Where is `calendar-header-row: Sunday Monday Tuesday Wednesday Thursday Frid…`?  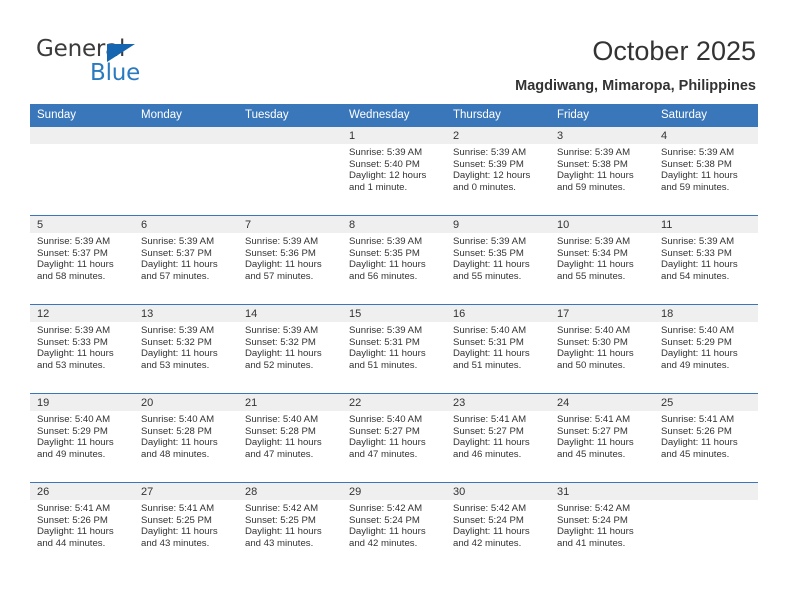 calendar-header-row: Sunday Monday Tuesday Wednesday Thursday Frid… is located at coordinates (394, 115).